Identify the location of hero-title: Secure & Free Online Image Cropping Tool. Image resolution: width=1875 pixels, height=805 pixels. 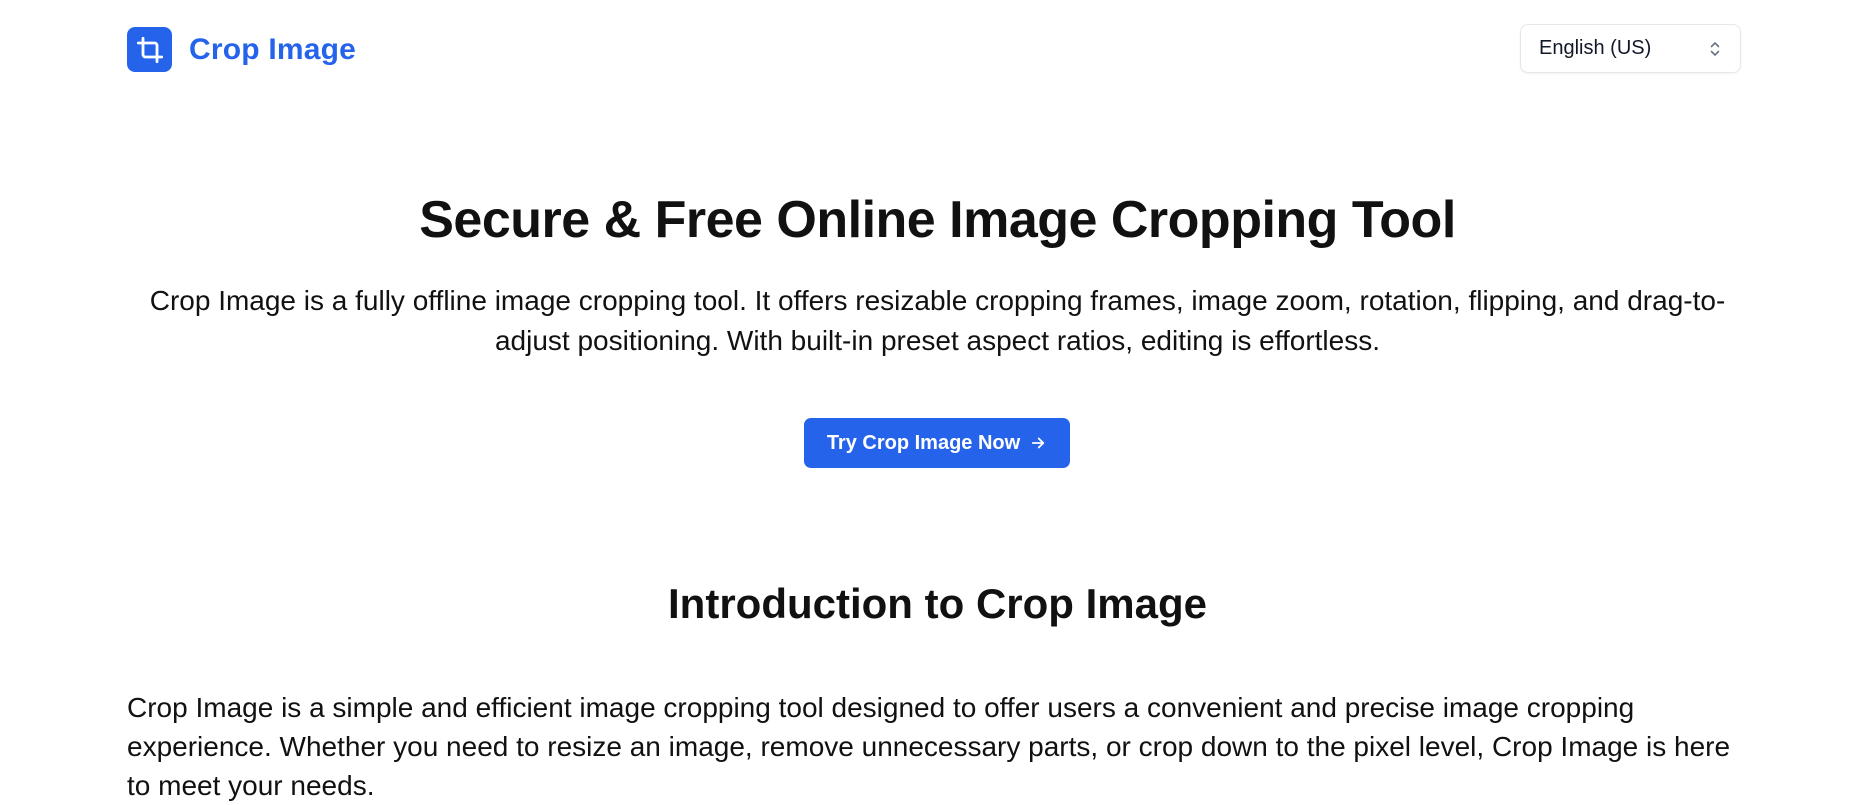
(937, 220).